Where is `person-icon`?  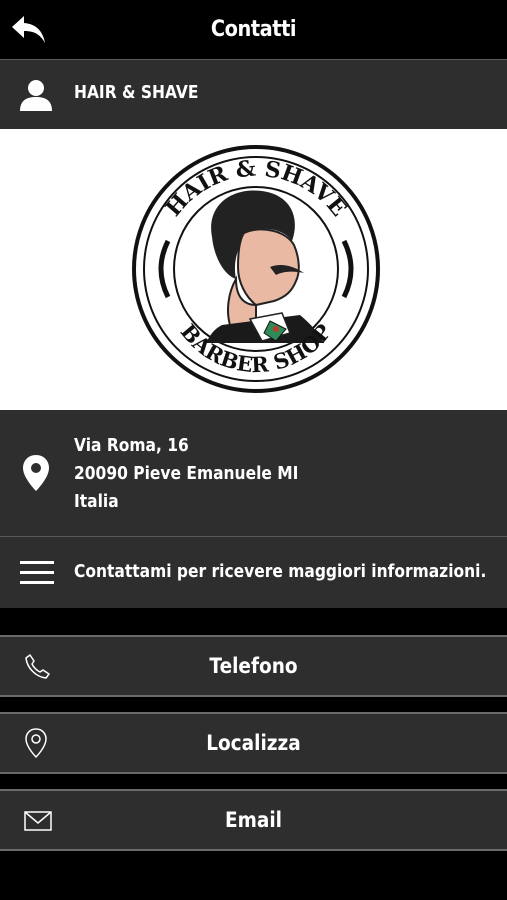 person-icon is located at coordinates (36, 95).